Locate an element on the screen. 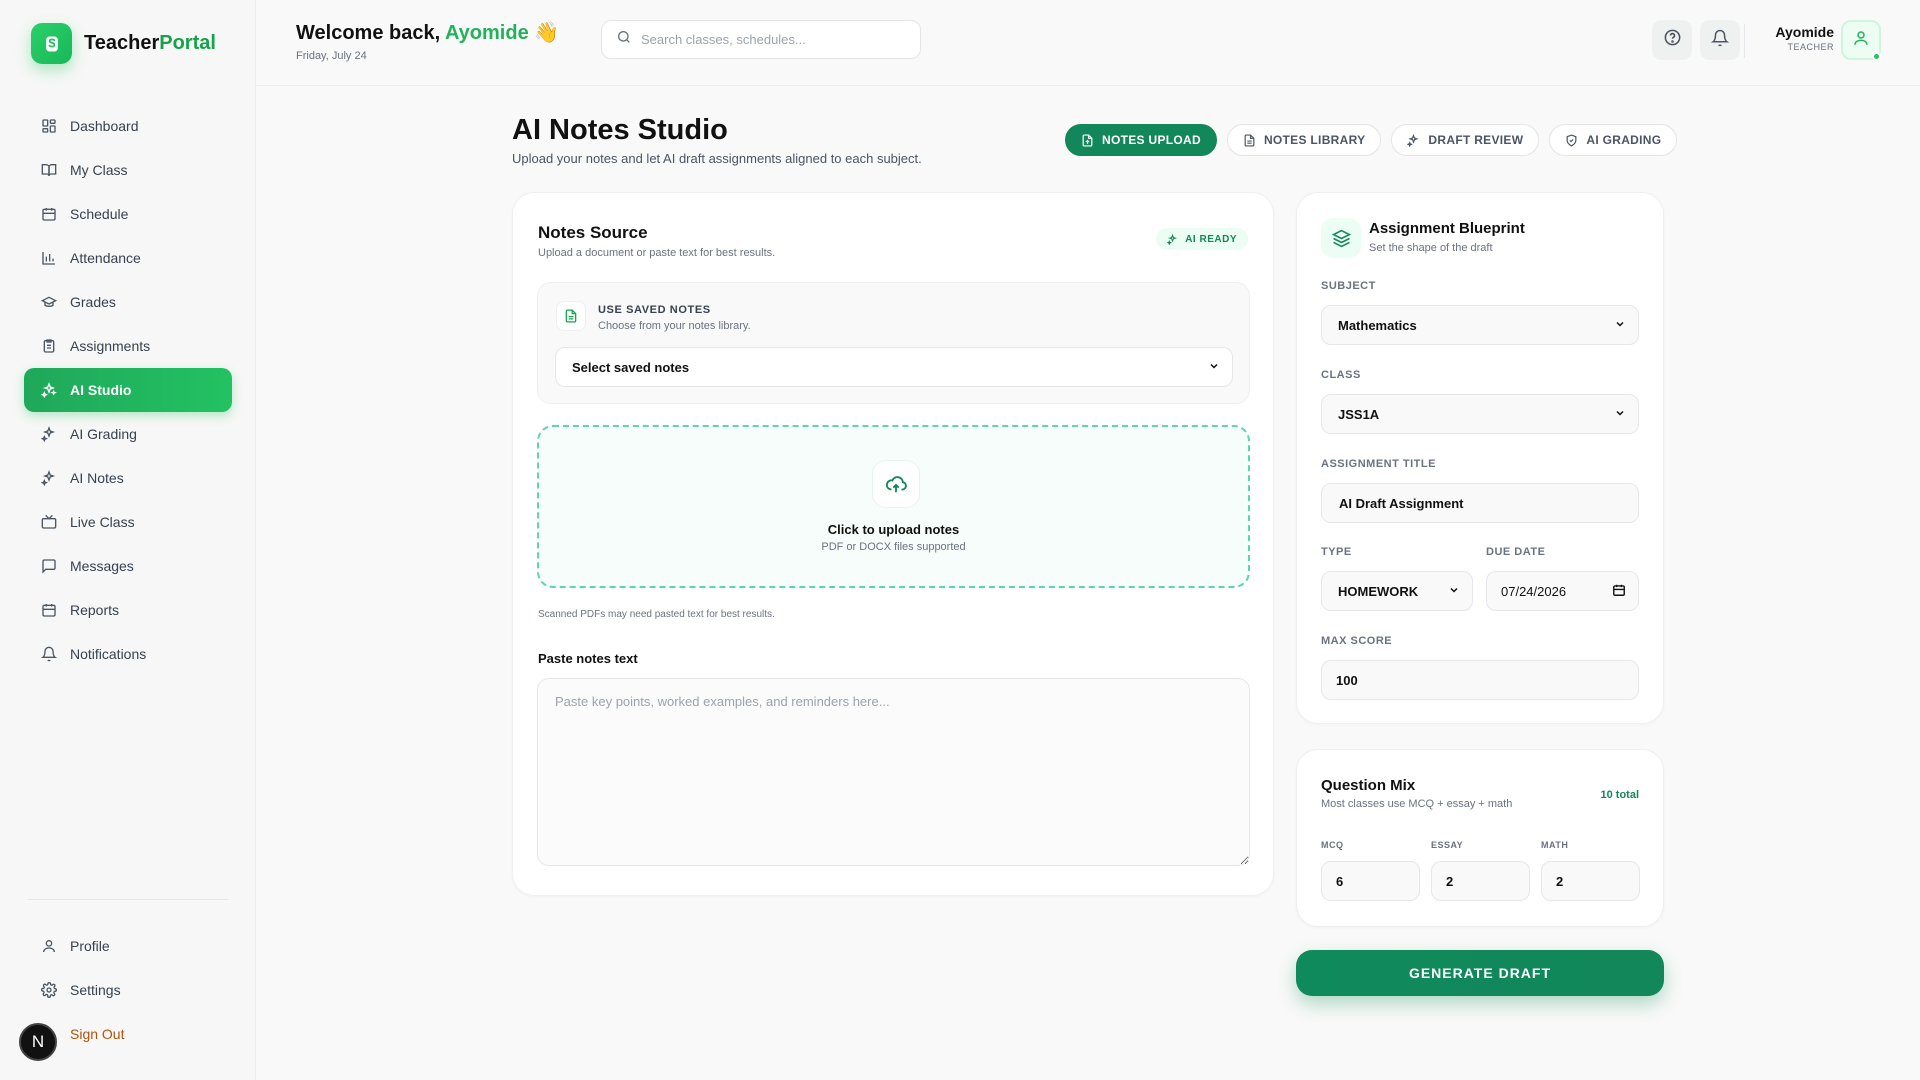  brand-logo: TeacherPortal is located at coordinates (123, 43).